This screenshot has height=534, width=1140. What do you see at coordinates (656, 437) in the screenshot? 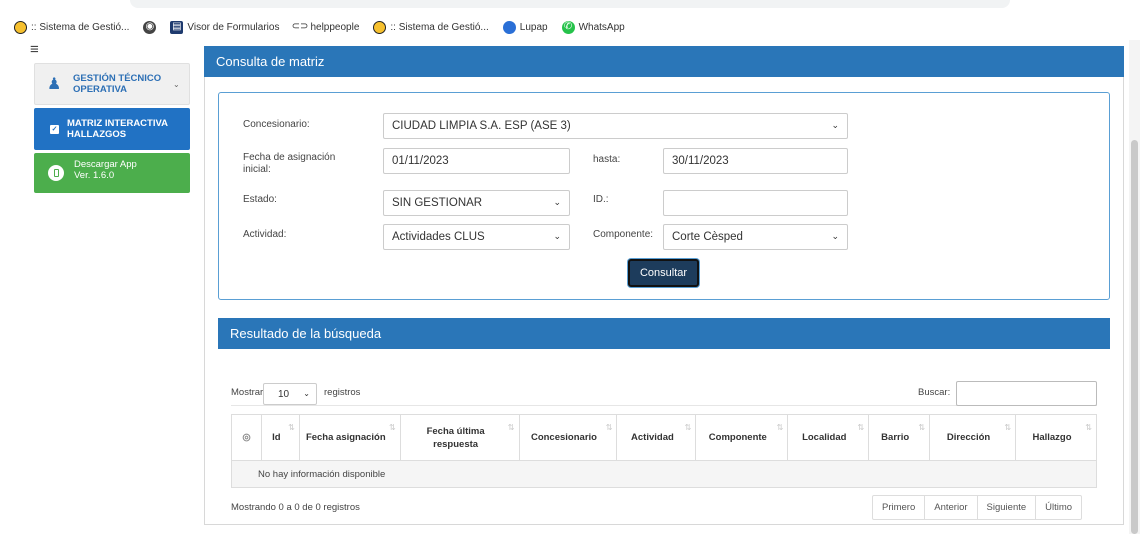
I see `column-header-actividad: Actividad ⇅` at bounding box center [656, 437].